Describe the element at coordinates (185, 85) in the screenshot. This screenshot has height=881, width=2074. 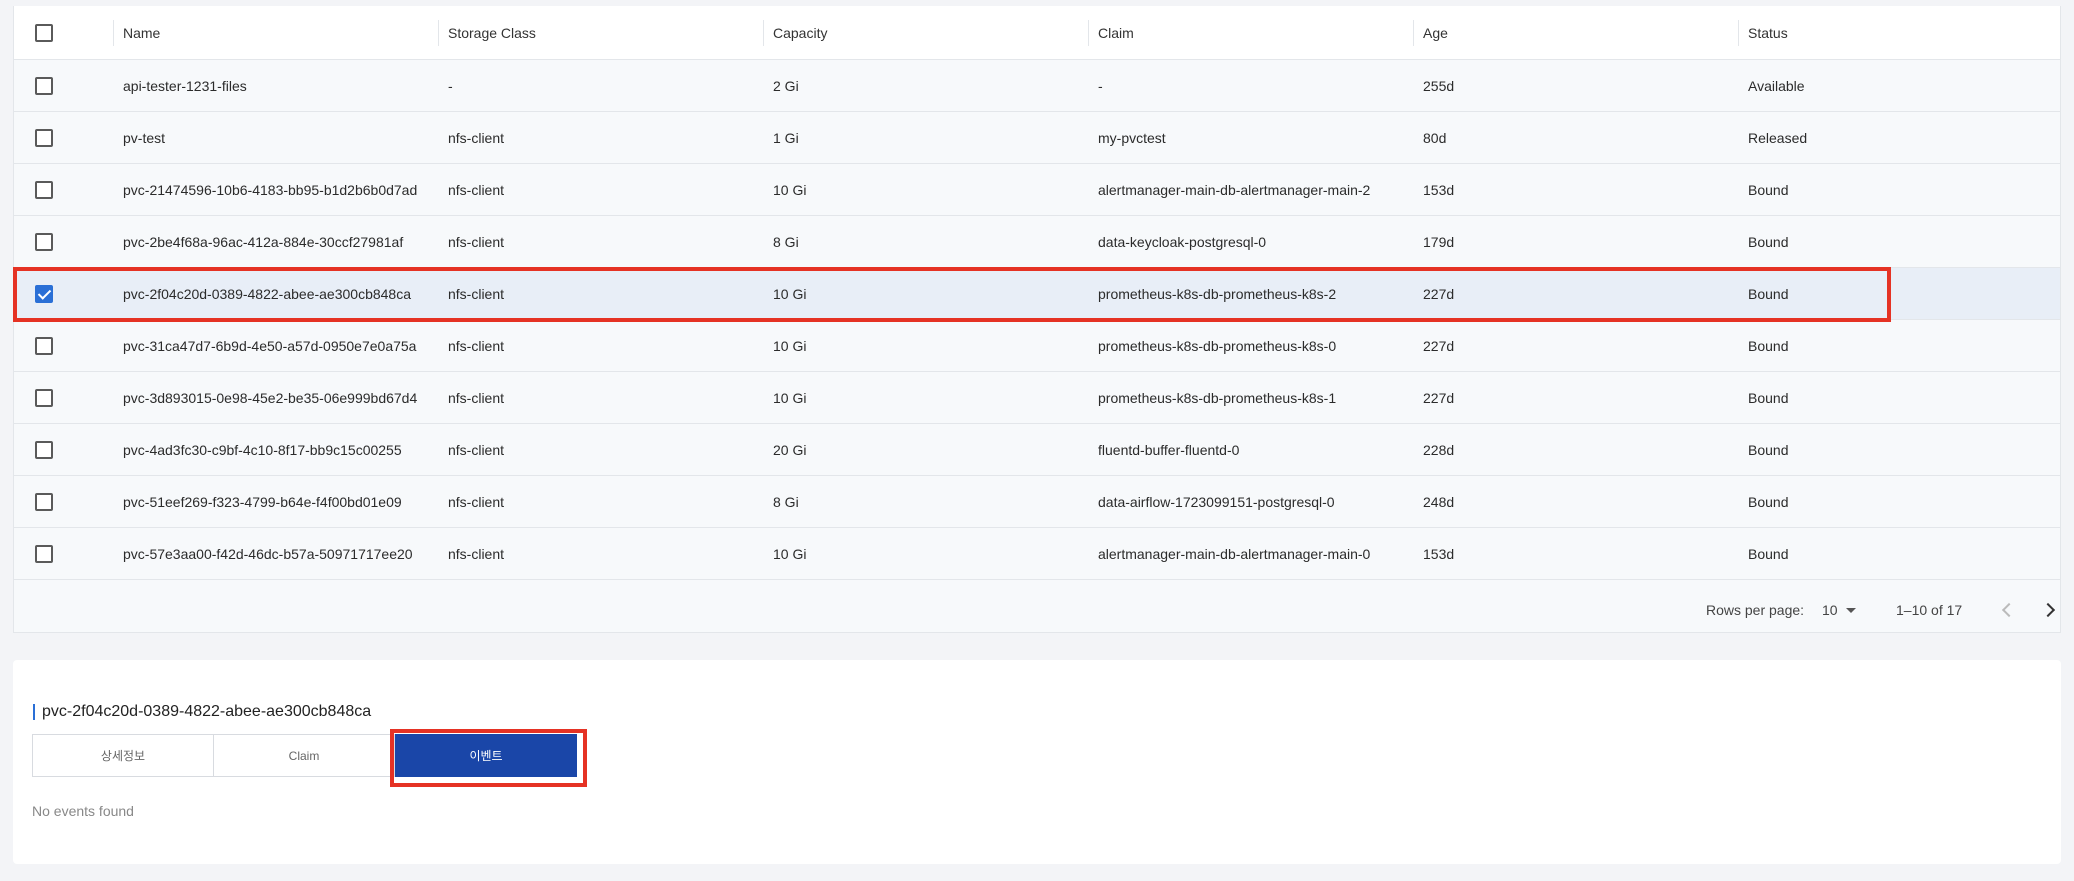
I see `cell-name: api-tester-1231-files` at that location.